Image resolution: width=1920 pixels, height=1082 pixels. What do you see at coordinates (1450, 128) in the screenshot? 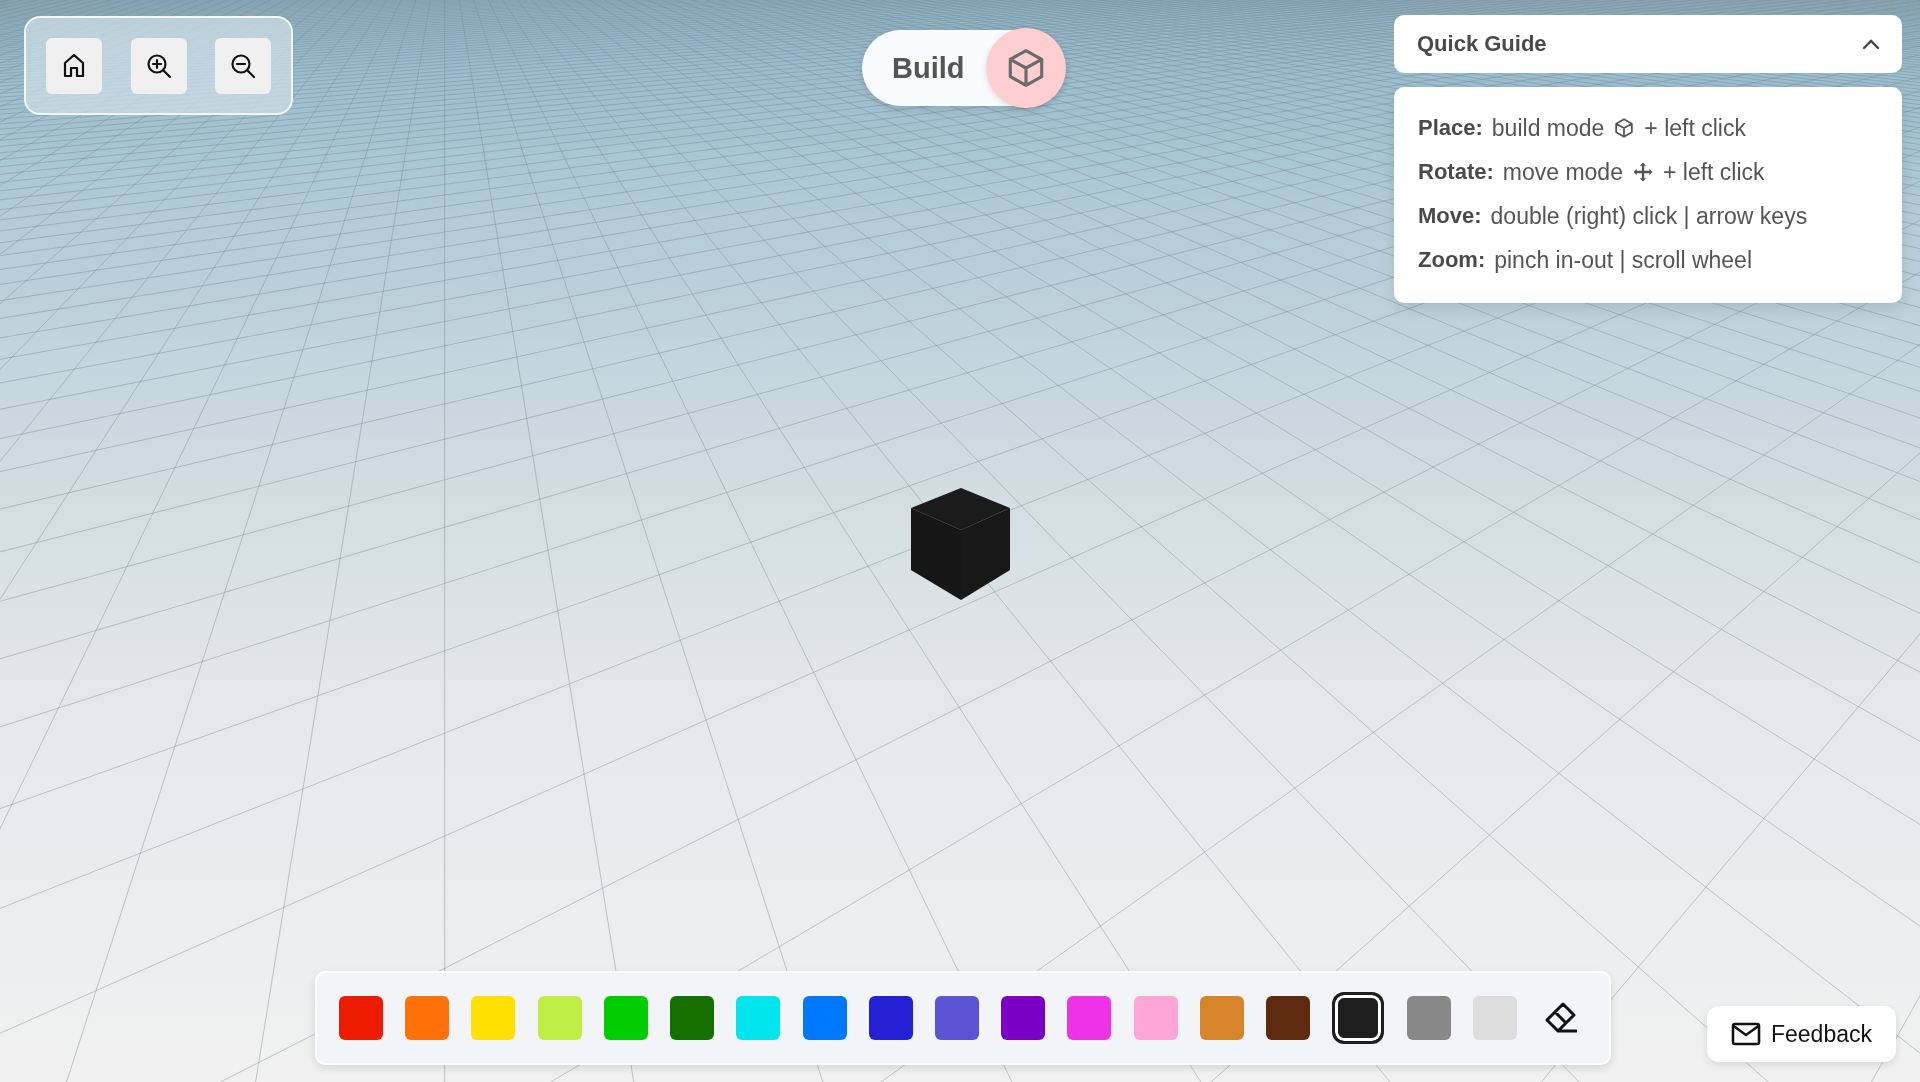
I see `guide-label: Place:` at bounding box center [1450, 128].